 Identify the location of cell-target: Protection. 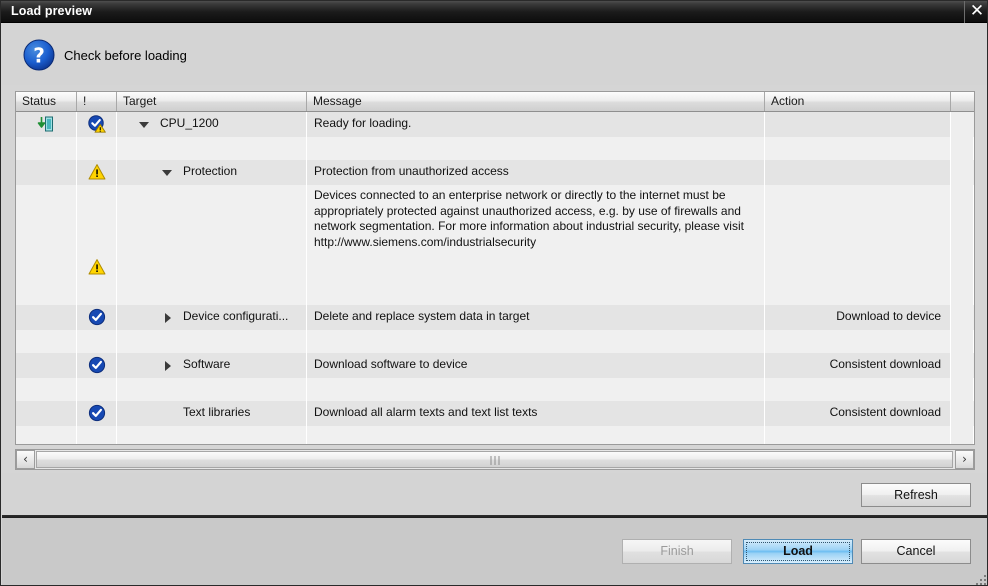
(212, 172).